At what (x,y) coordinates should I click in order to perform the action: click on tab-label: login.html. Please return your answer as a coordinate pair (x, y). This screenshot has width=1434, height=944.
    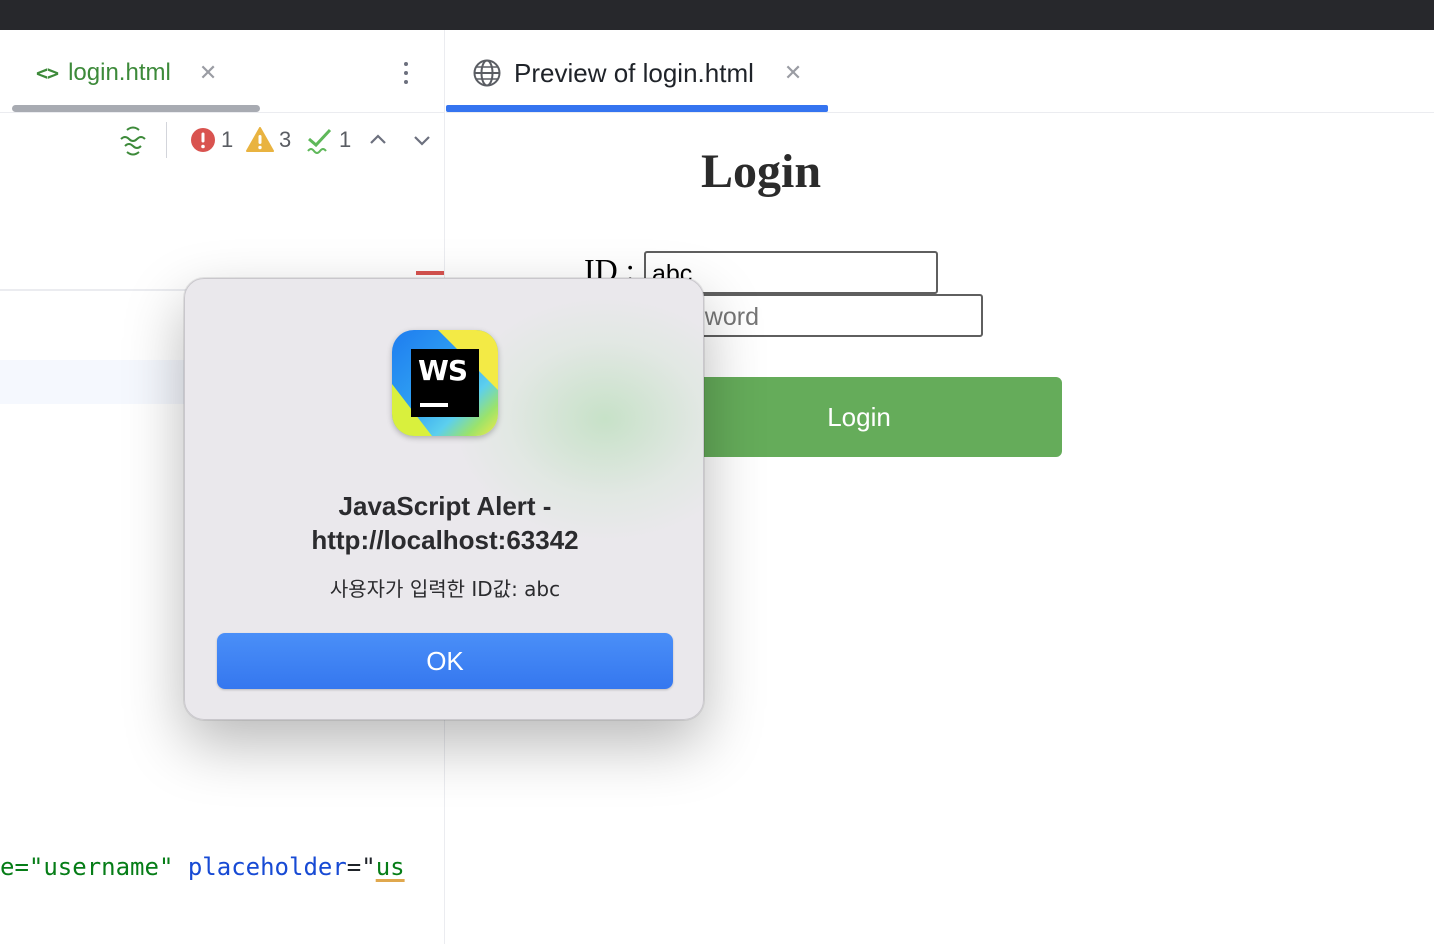
    Looking at the image, I should click on (119, 72).